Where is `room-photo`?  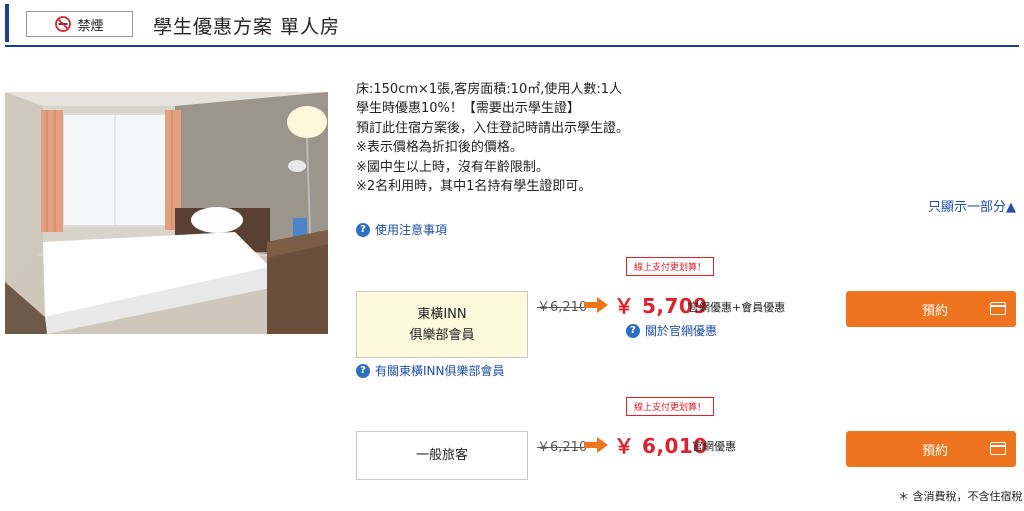 room-photo is located at coordinates (166, 213).